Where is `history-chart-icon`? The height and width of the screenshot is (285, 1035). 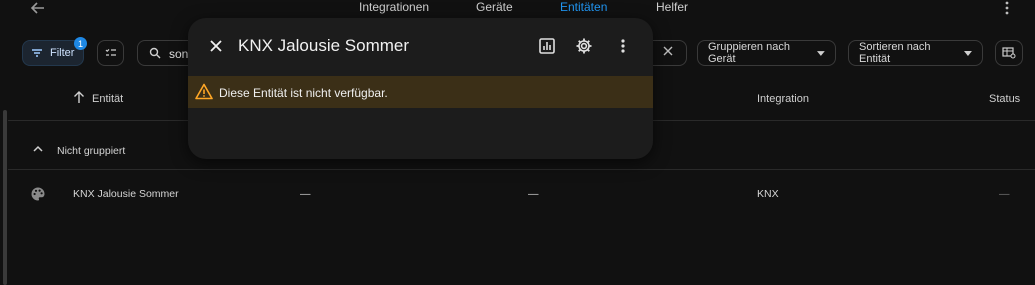 history-chart-icon is located at coordinates (547, 46).